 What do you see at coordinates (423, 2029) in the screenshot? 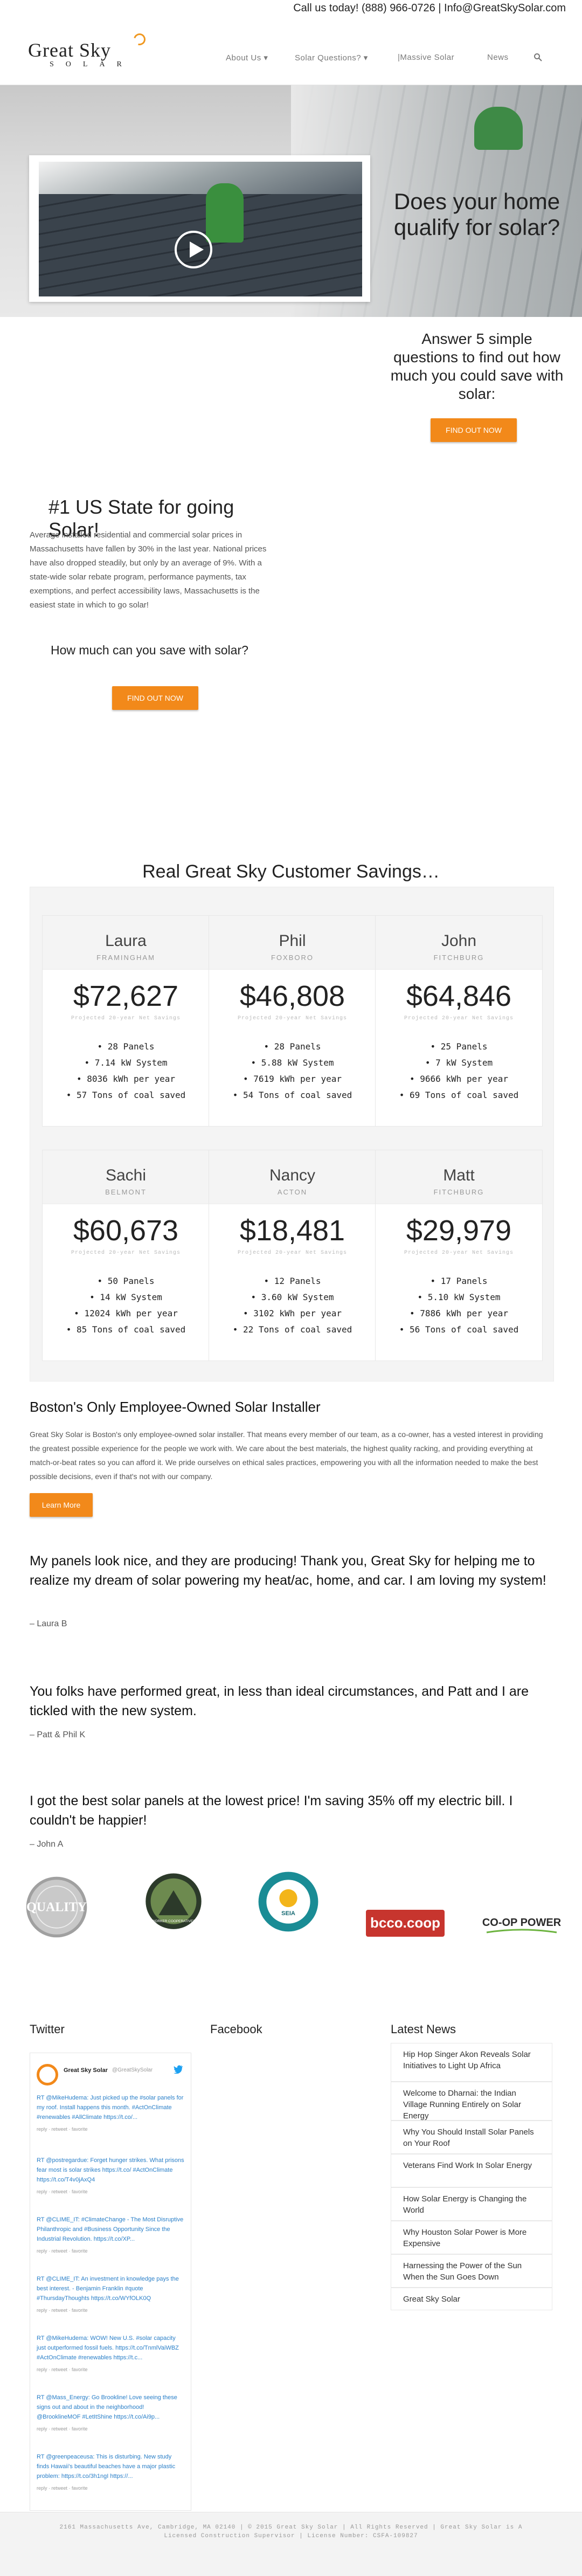
I see `latest-news-heading: Latest News` at bounding box center [423, 2029].